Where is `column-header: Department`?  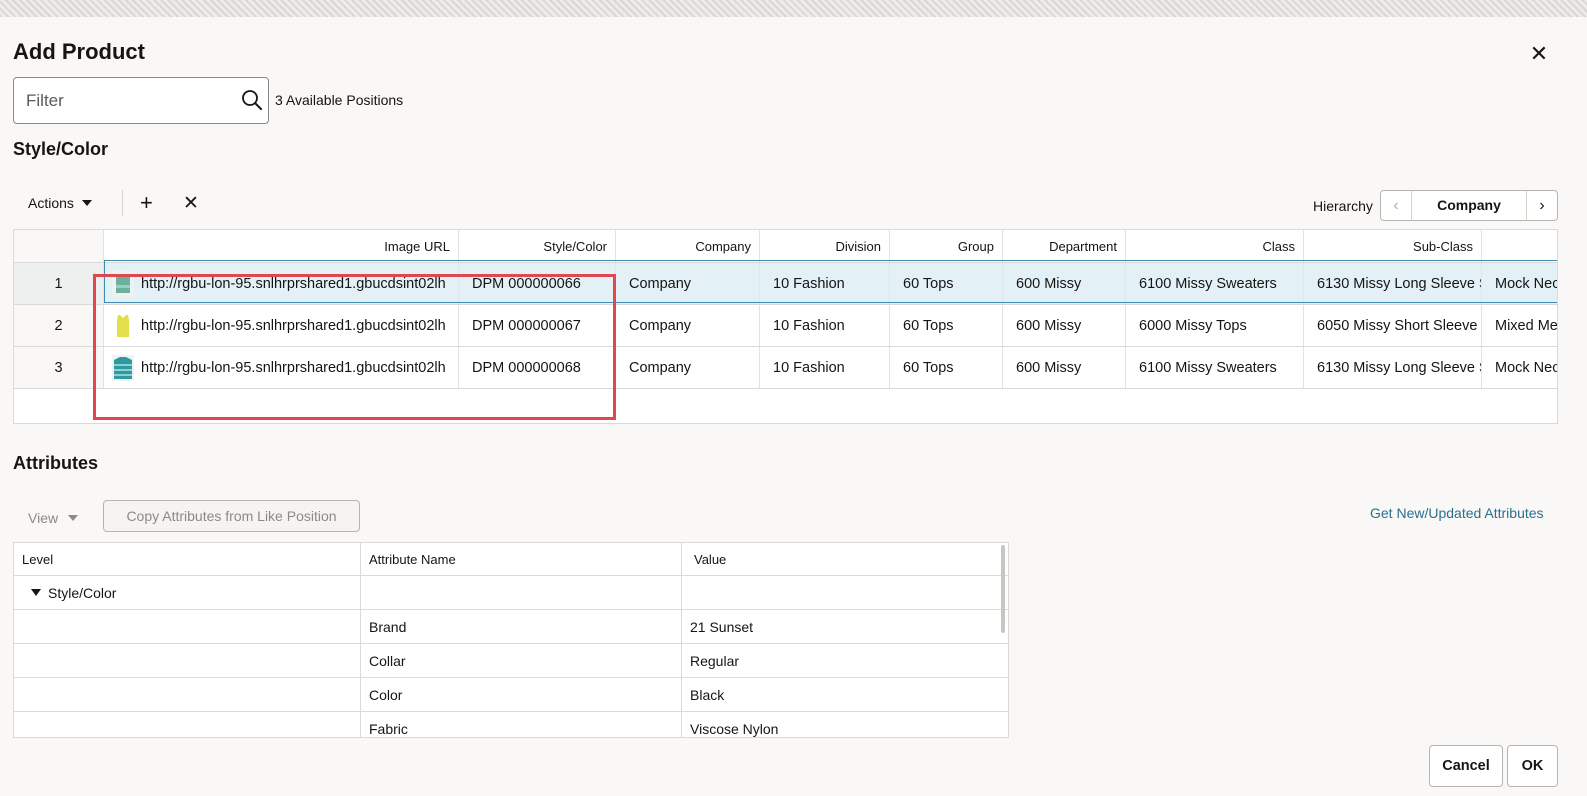 column-header: Department is located at coordinates (1064, 246).